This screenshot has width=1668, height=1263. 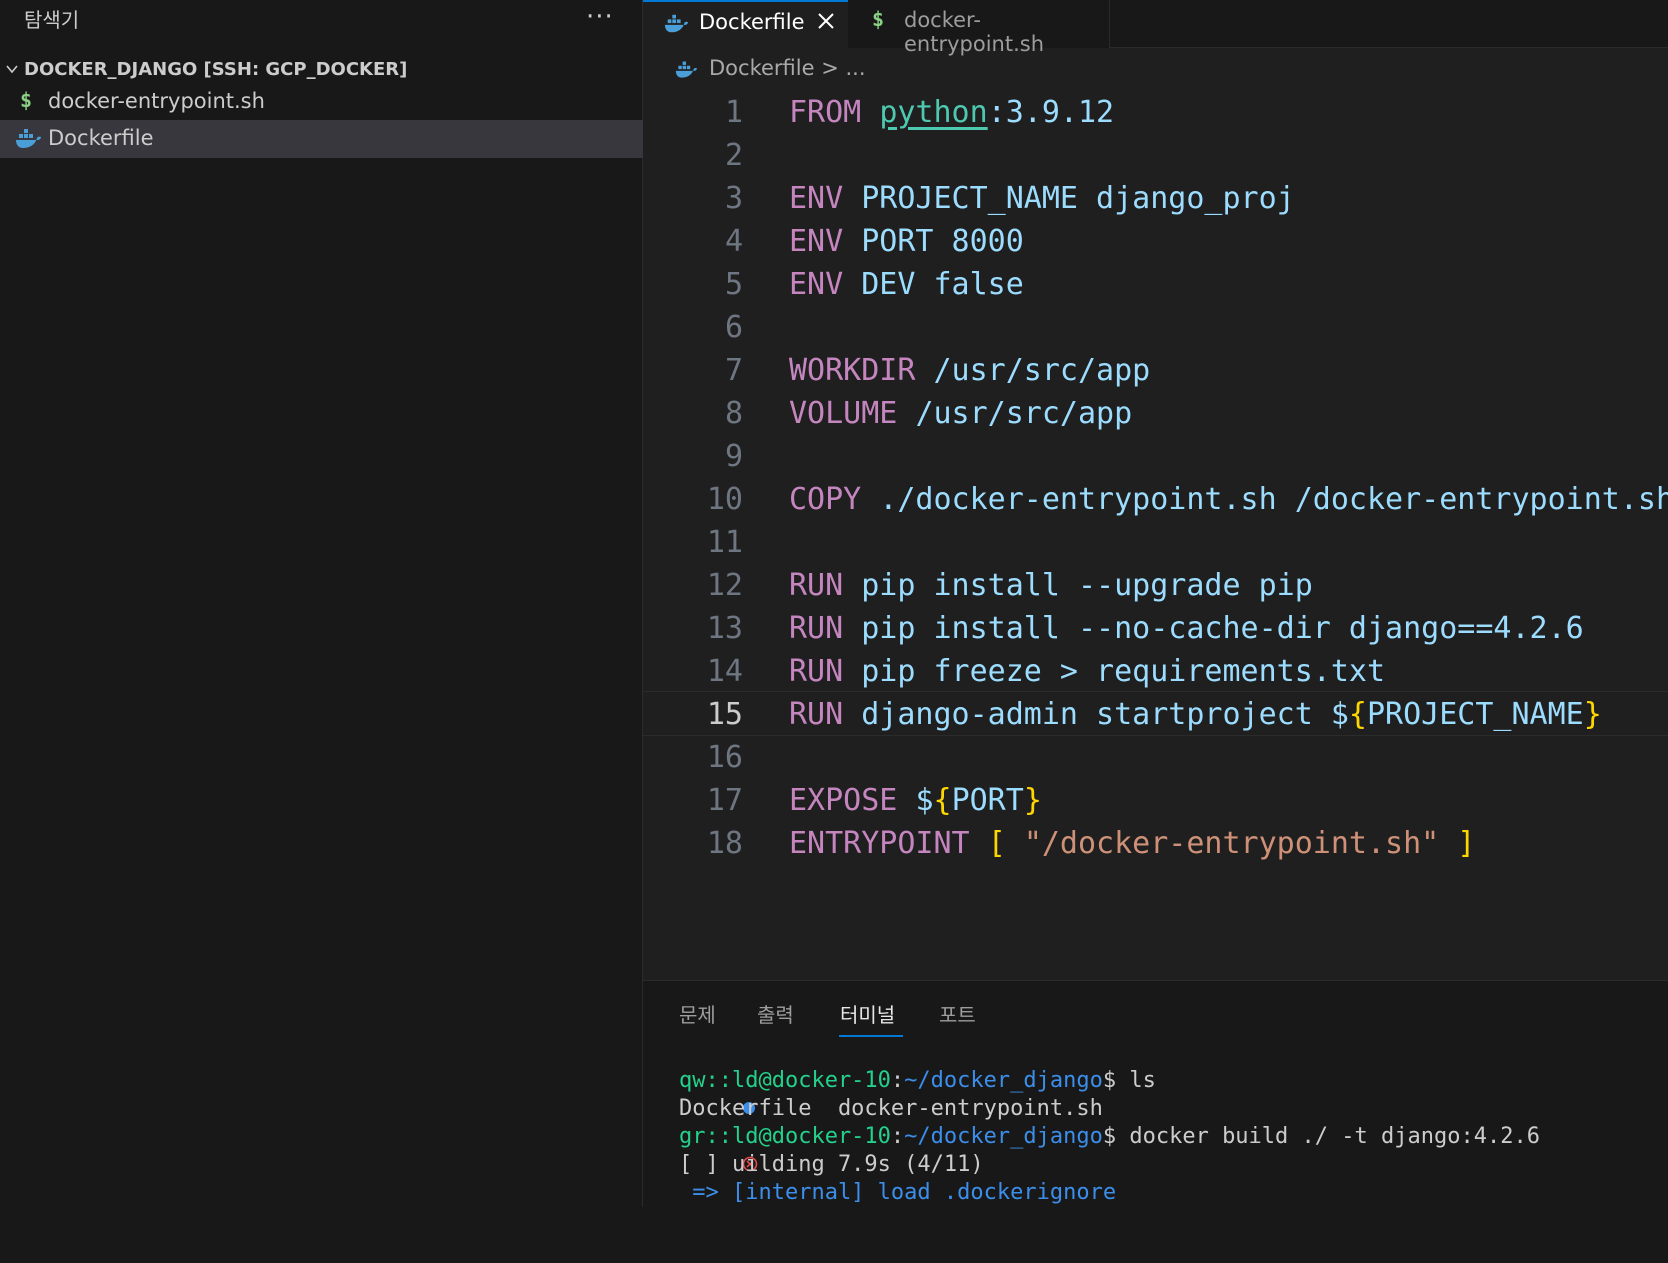 What do you see at coordinates (1155, 155) in the screenshot?
I see `code-line: 2` at bounding box center [1155, 155].